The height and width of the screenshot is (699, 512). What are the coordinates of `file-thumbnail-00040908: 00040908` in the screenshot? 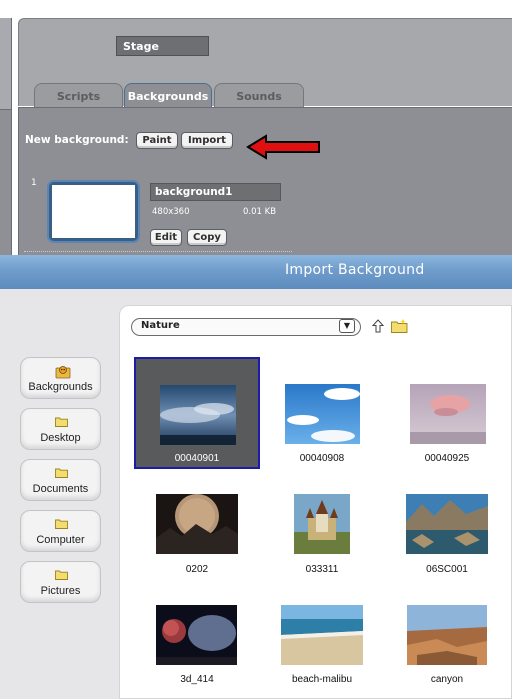 It's located at (322, 413).